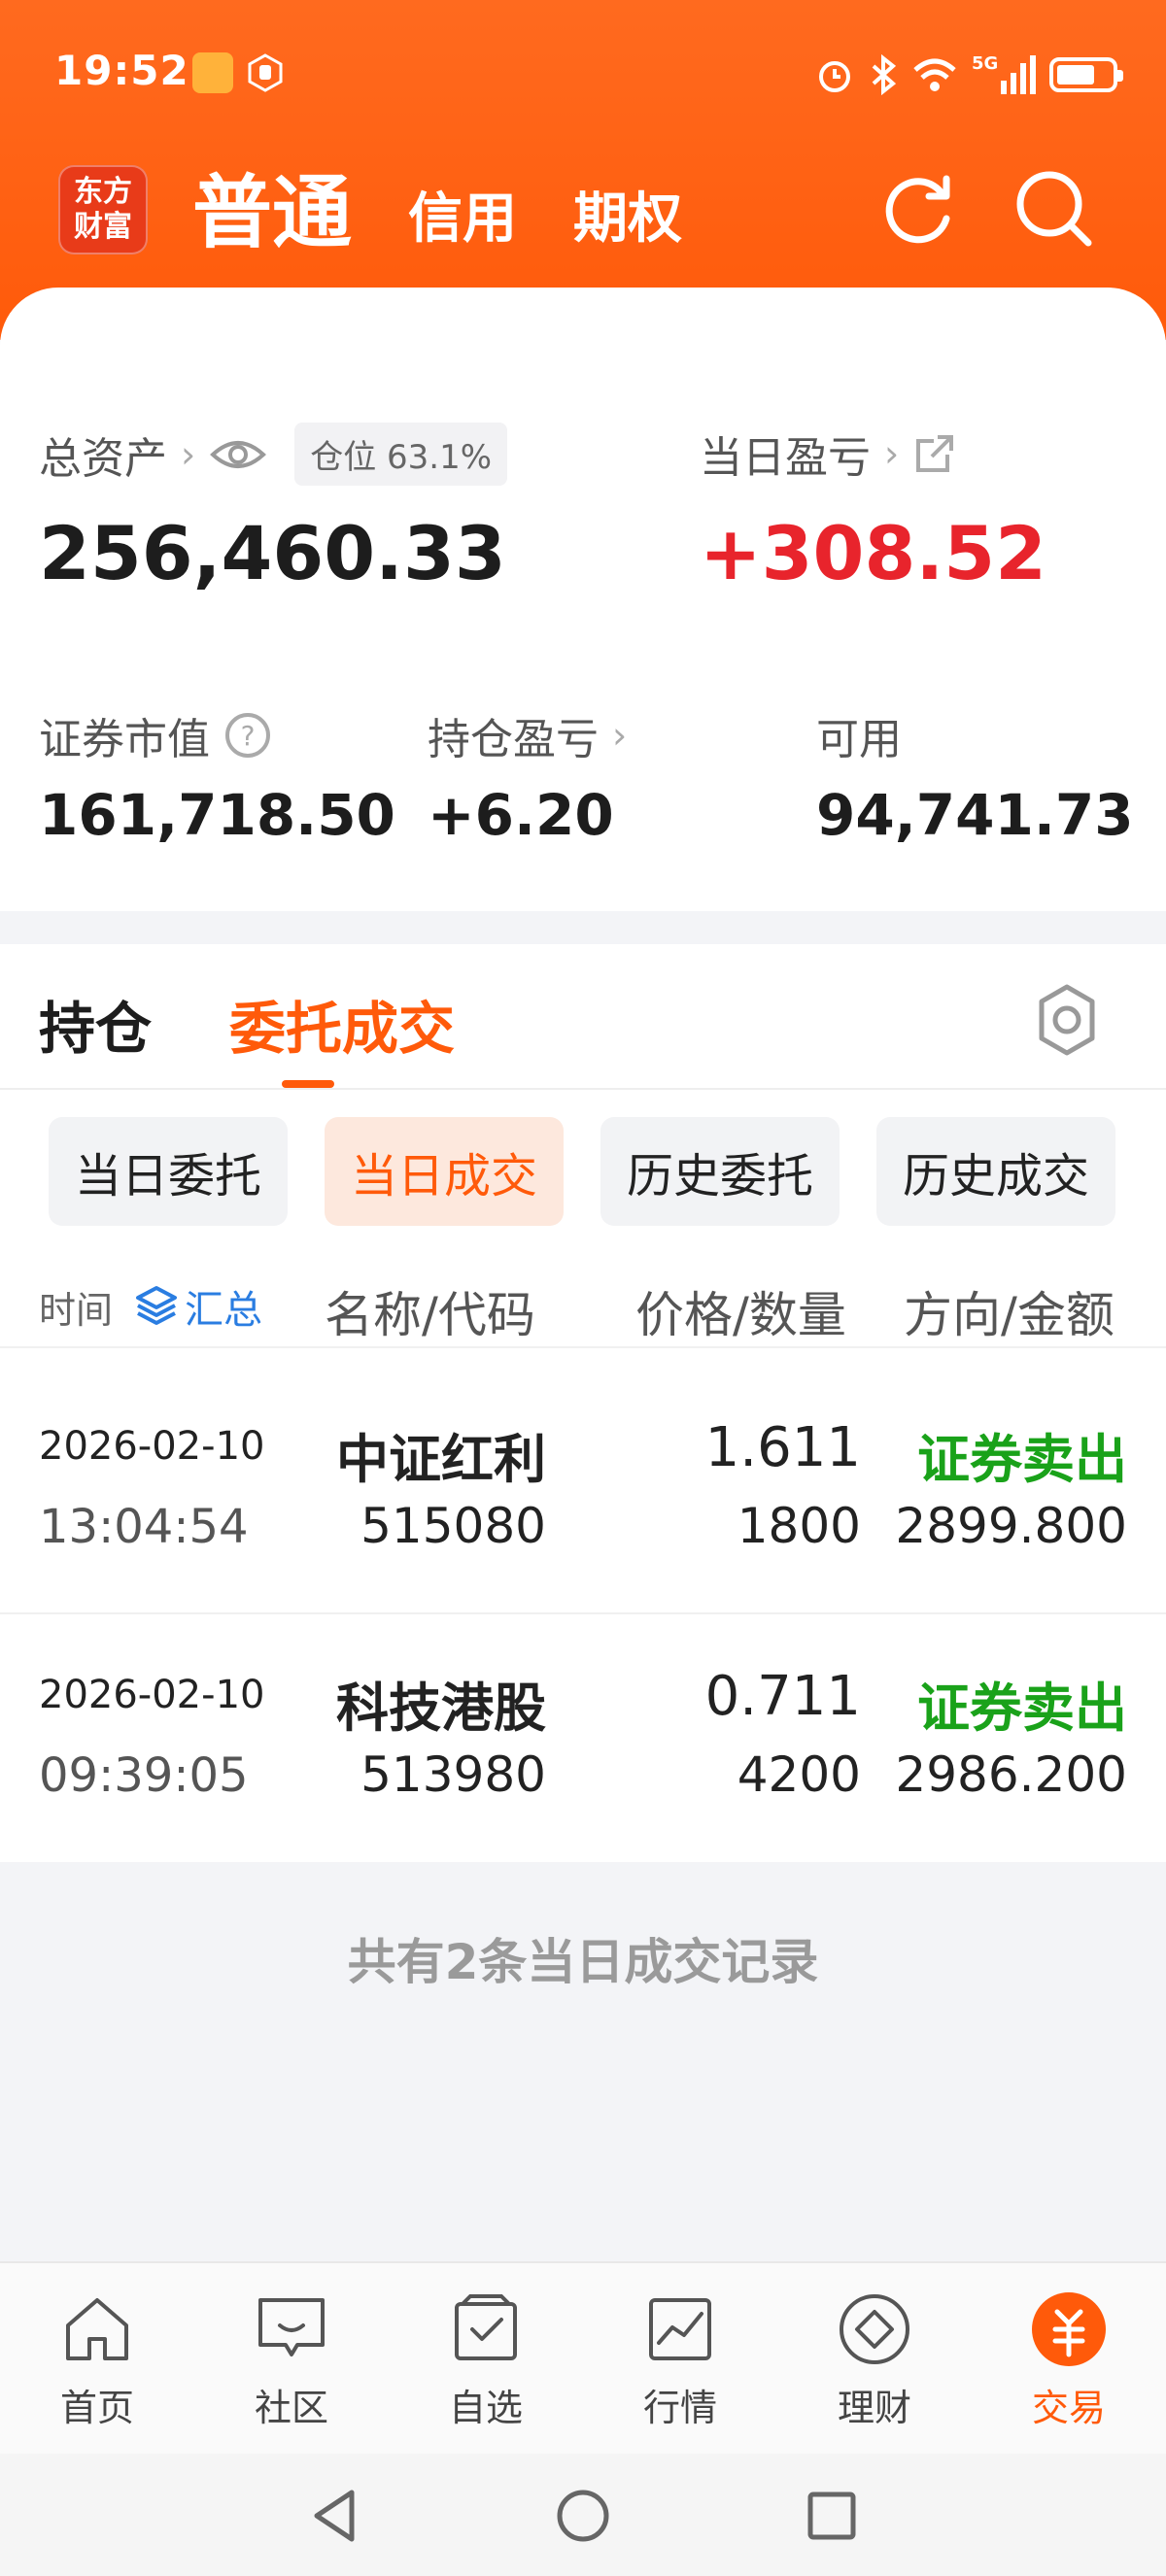 This screenshot has height=2576, width=1166. Describe the element at coordinates (453, 1774) in the screenshot. I see `security-code: 513980` at that location.